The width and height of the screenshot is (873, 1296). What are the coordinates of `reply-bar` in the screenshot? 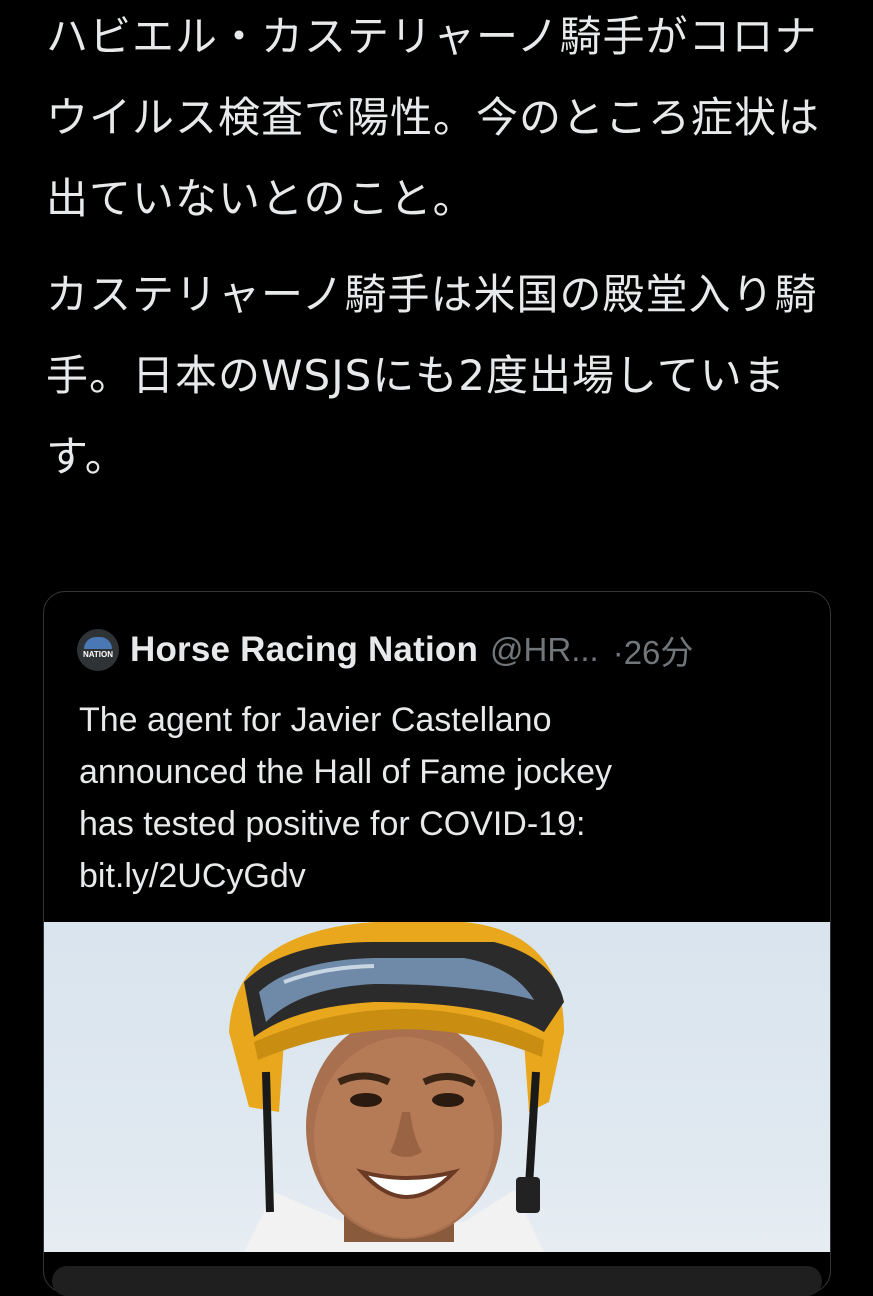 It's located at (437, 1281).